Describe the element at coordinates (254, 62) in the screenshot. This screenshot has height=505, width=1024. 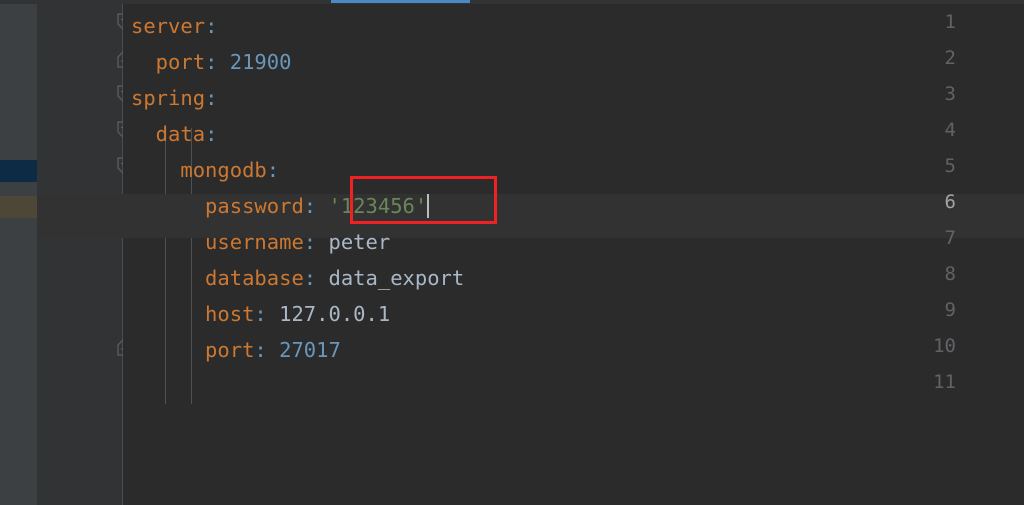
I see `token-number: 21900` at that location.